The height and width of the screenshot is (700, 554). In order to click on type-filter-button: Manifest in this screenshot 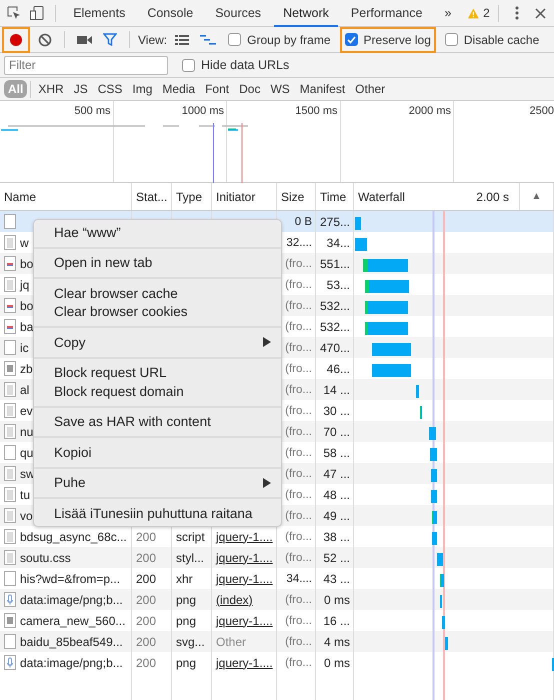, I will do `click(323, 89)`.